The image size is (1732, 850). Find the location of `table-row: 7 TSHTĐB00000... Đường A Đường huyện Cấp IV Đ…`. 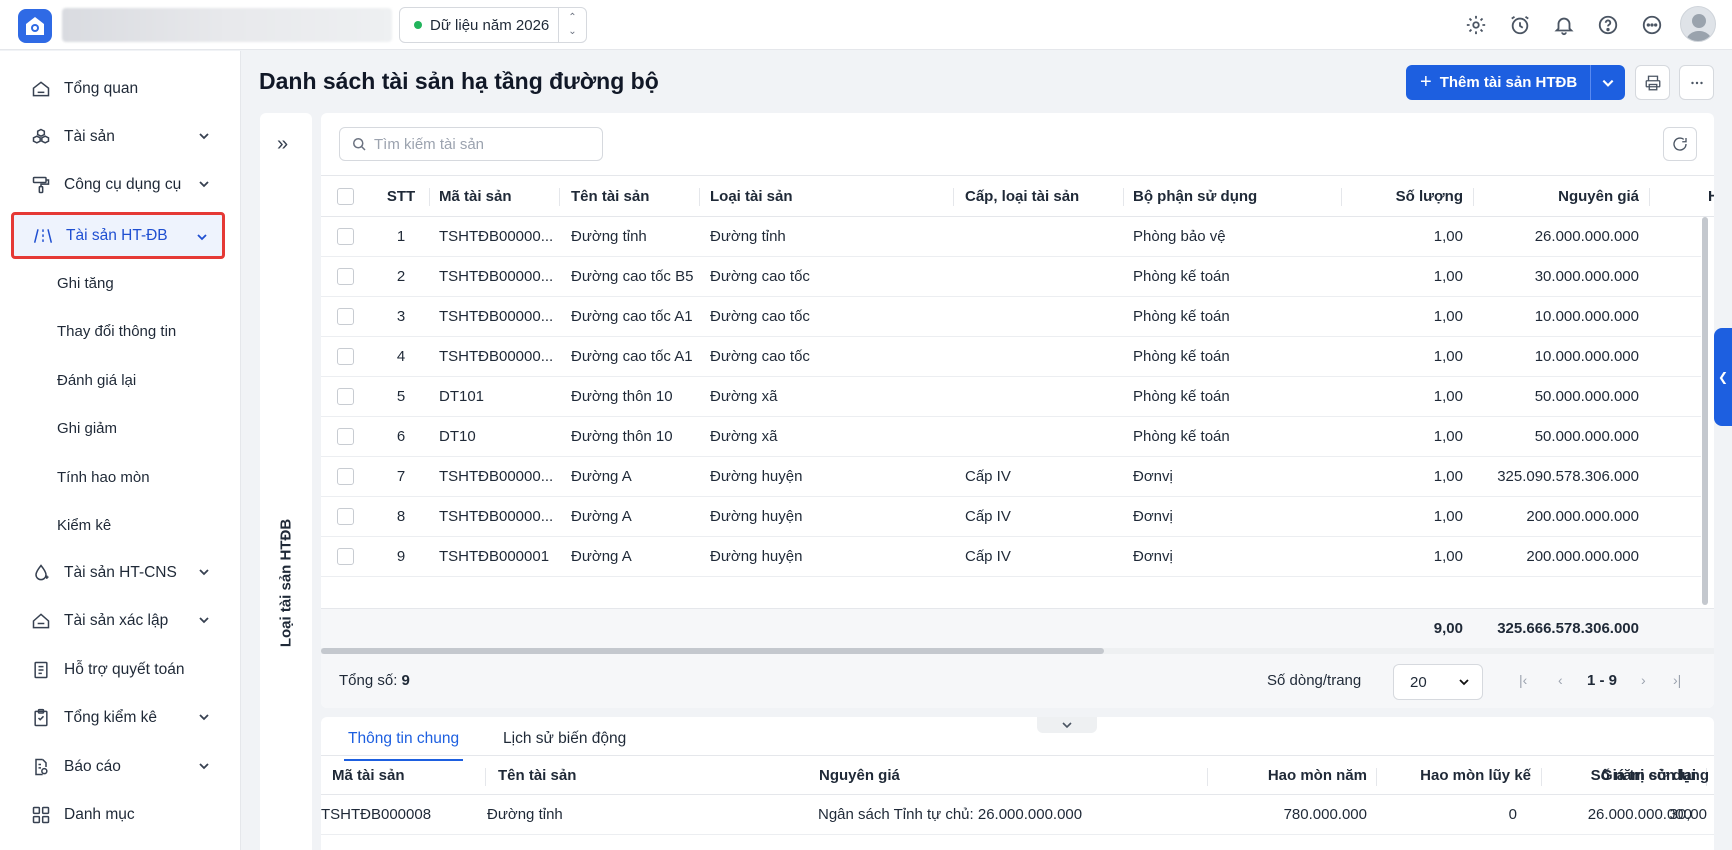

table-row: 7 TSHTĐB00000... Đường A Đường huyện Cấp IV Đ… is located at coordinates (1011, 477).